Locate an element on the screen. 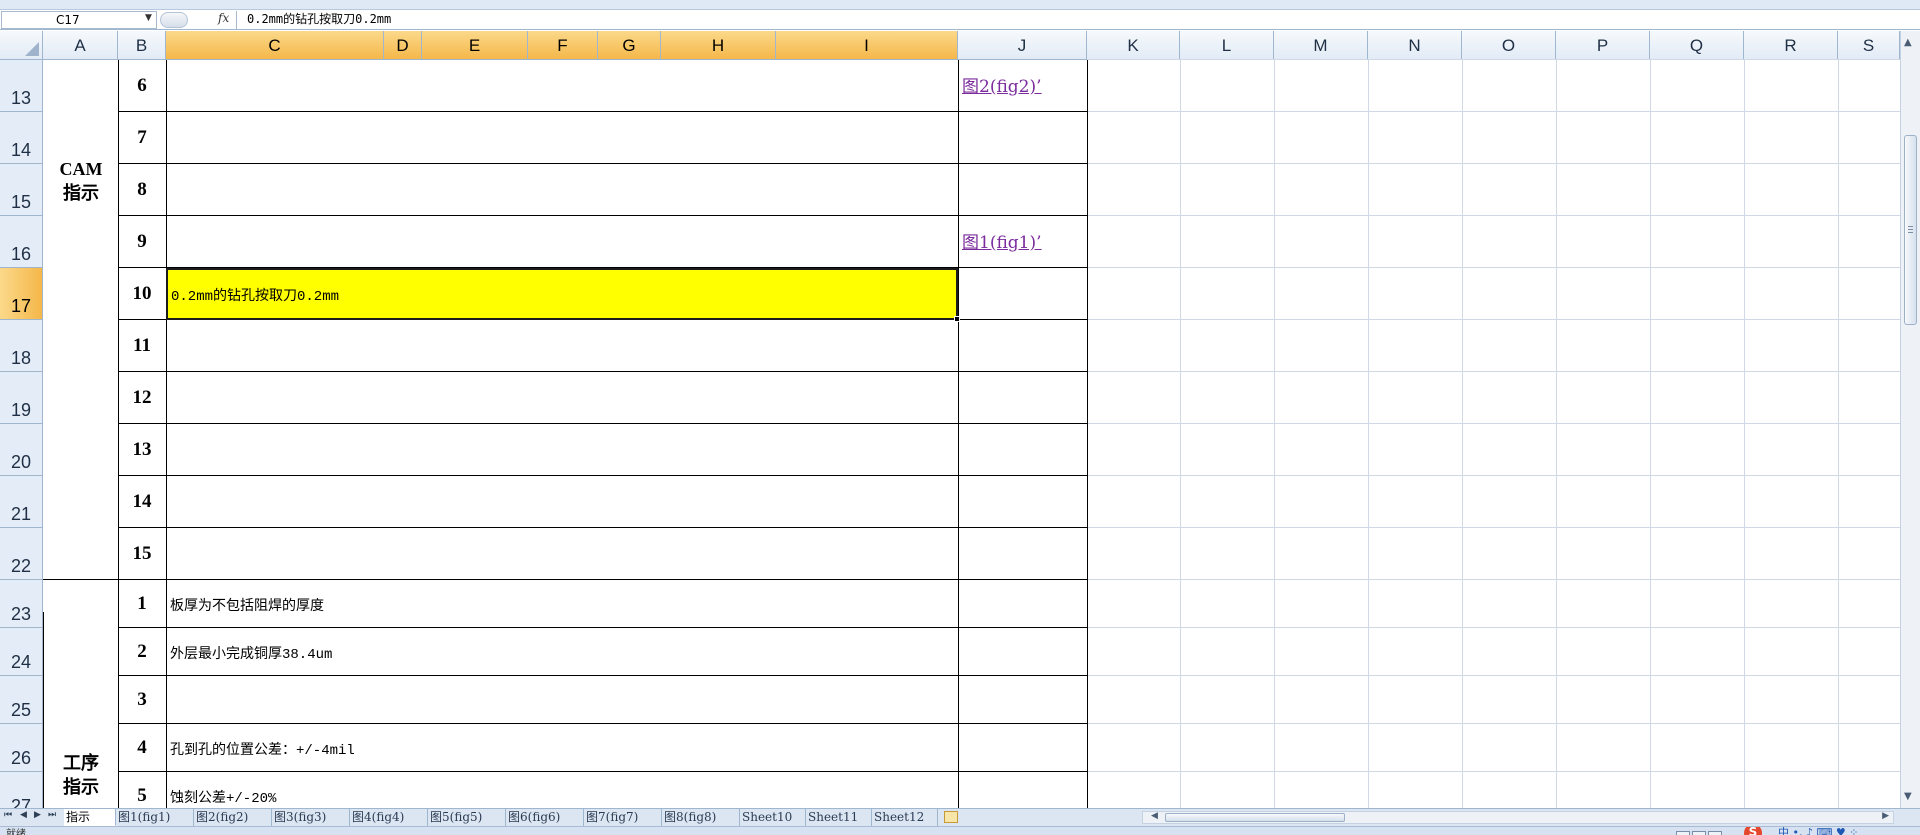  row-header-27: 27 is located at coordinates (21, 790).